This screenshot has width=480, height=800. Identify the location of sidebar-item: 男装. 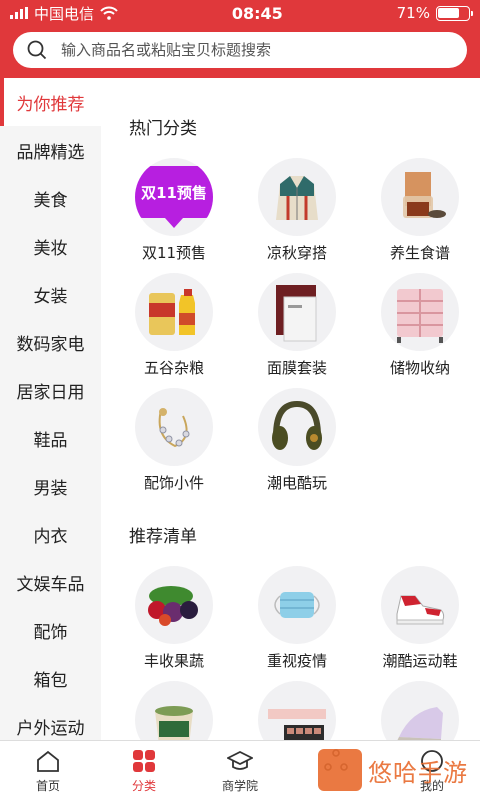
(50, 486).